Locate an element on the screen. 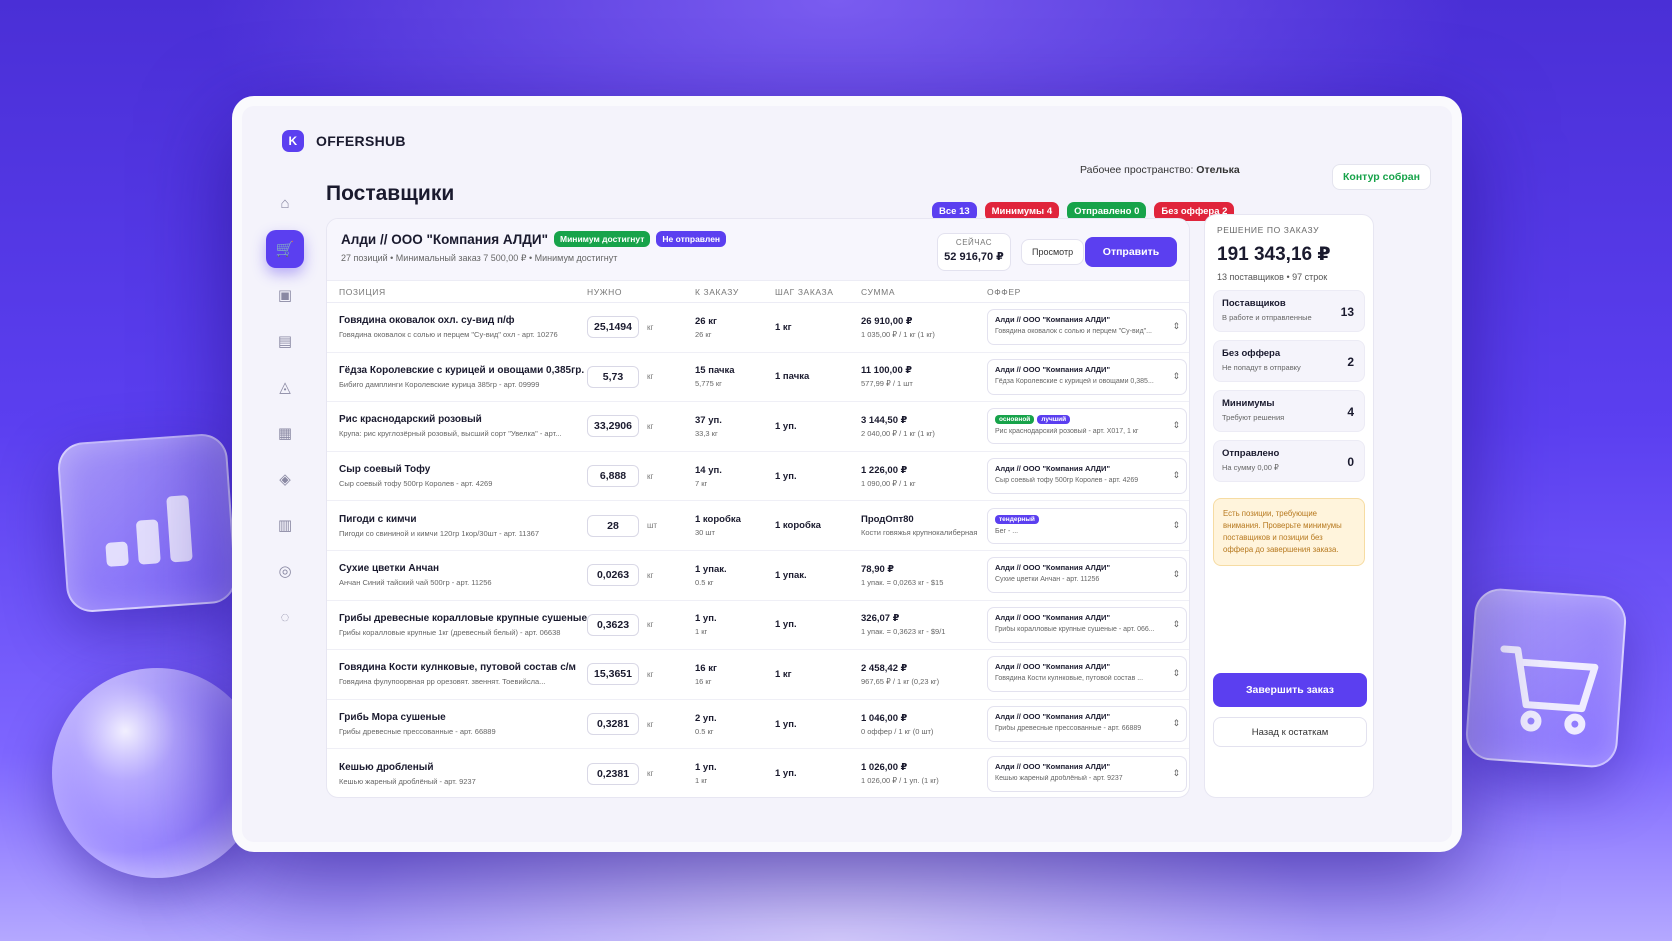 This screenshot has height=941, width=1672. nav-cart-icon: 🛒 is located at coordinates (285, 249).